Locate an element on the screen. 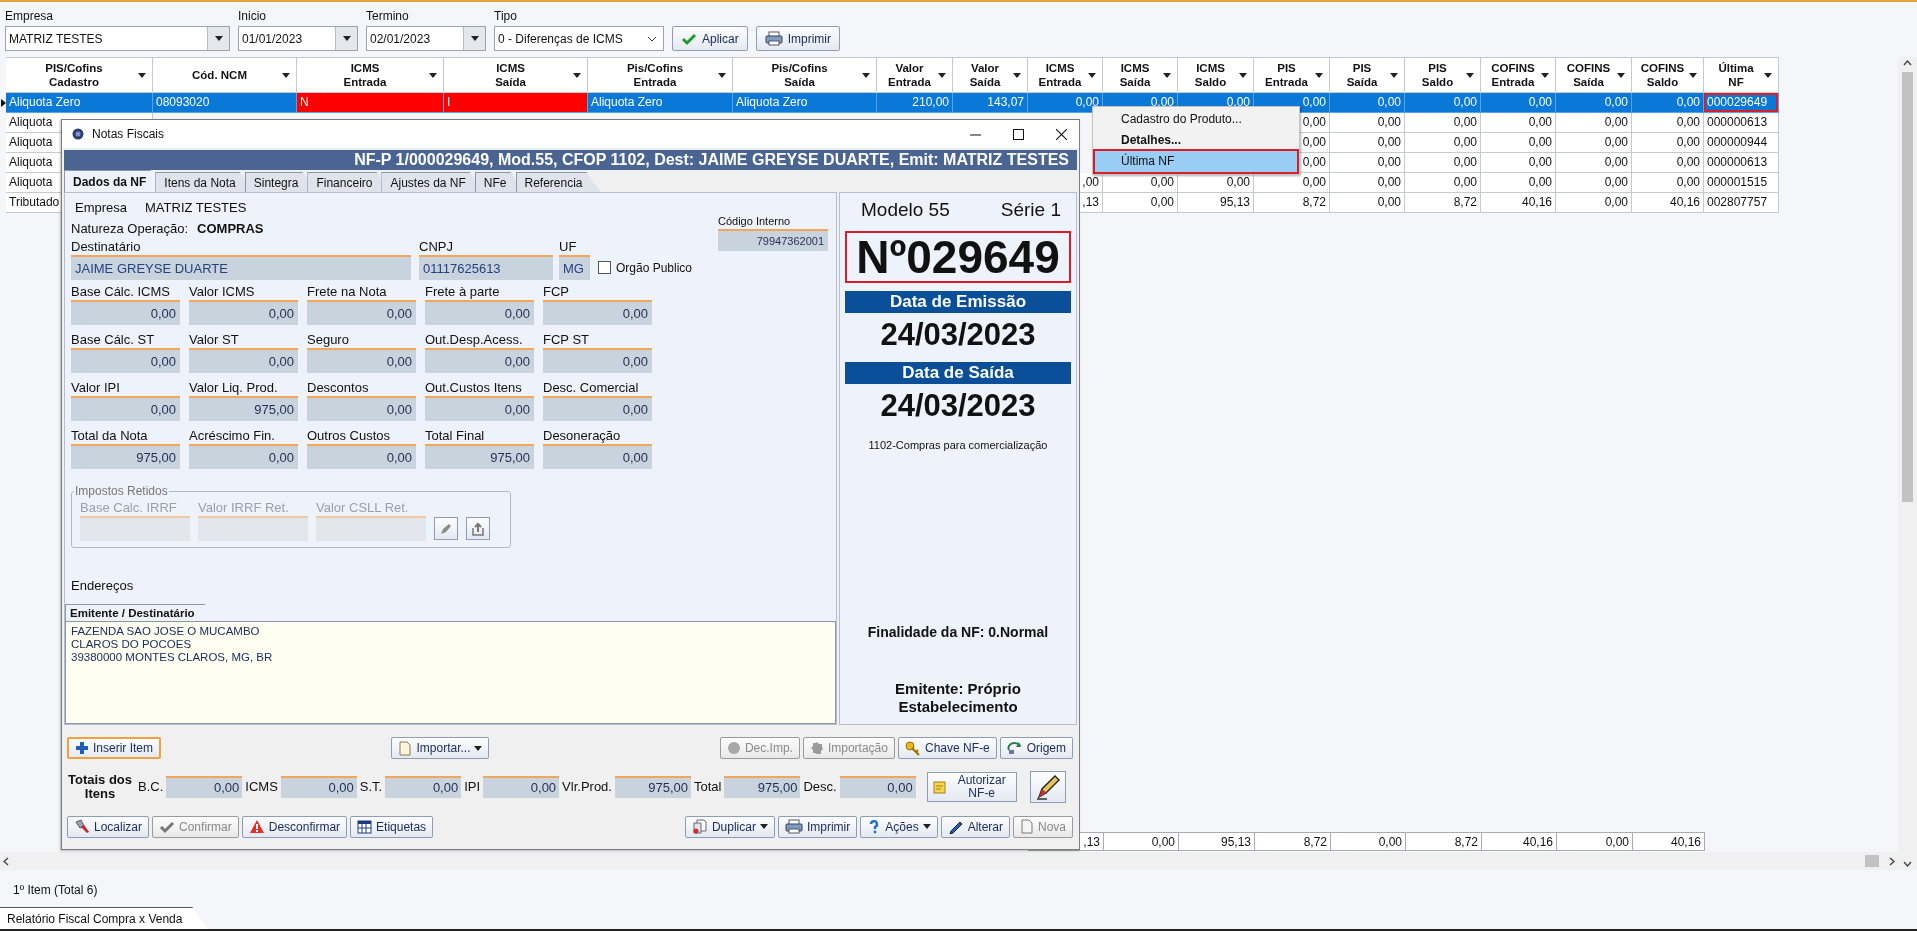  authorize-button: Autorizar NF-e is located at coordinates (971, 786).